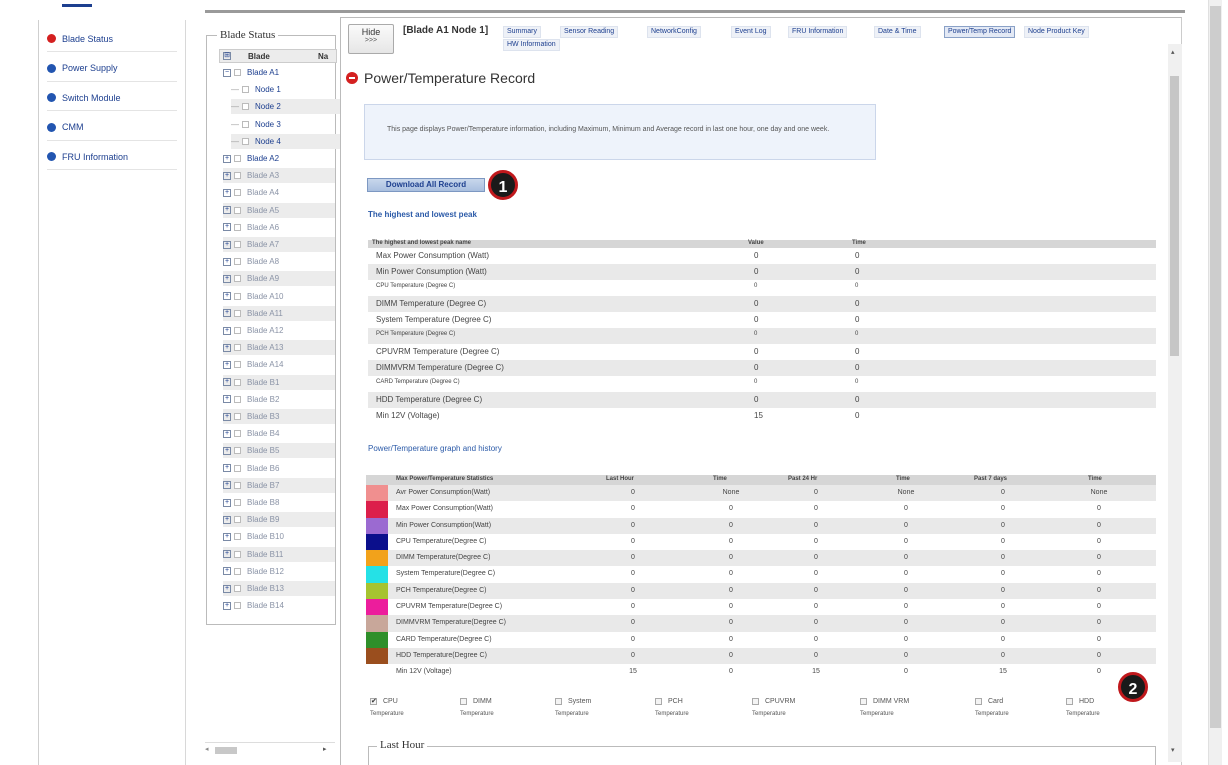 This screenshot has width=1228, height=765. What do you see at coordinates (279, 399) in the screenshot?
I see `blade-tree-row: + Blade B2` at bounding box center [279, 399].